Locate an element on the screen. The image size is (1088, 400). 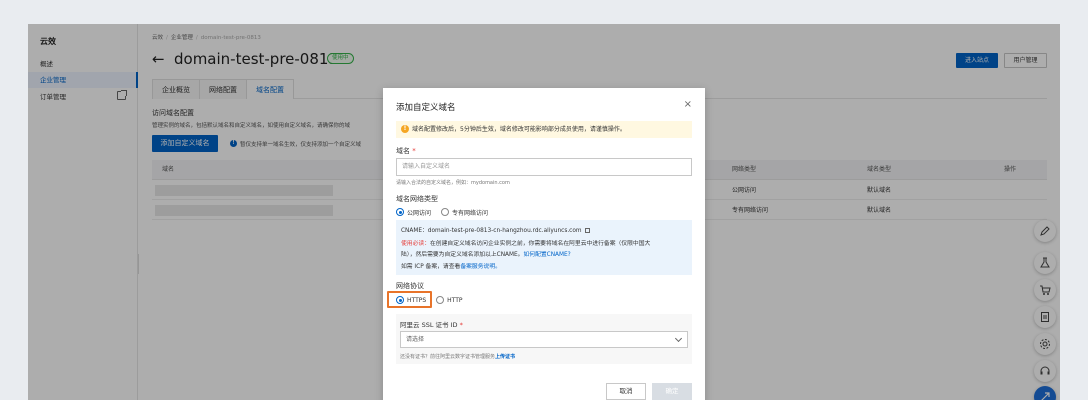
dialog-title: 添加自定义域名 is located at coordinates (426, 108).